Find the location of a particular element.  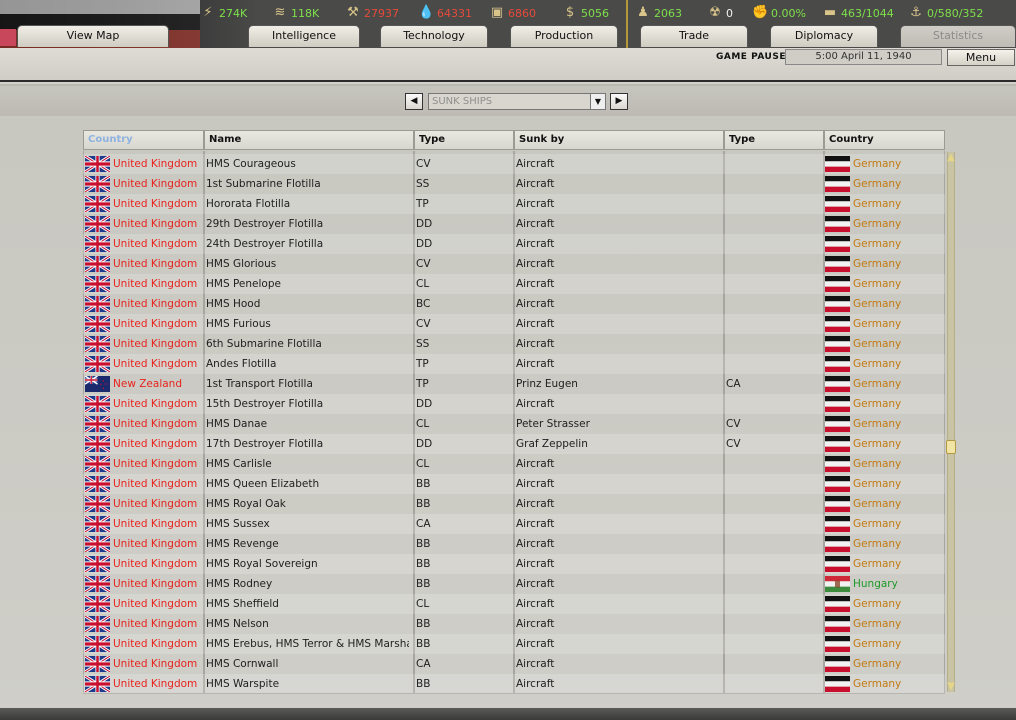

resource-money: $ 5056 is located at coordinates (585, 13).